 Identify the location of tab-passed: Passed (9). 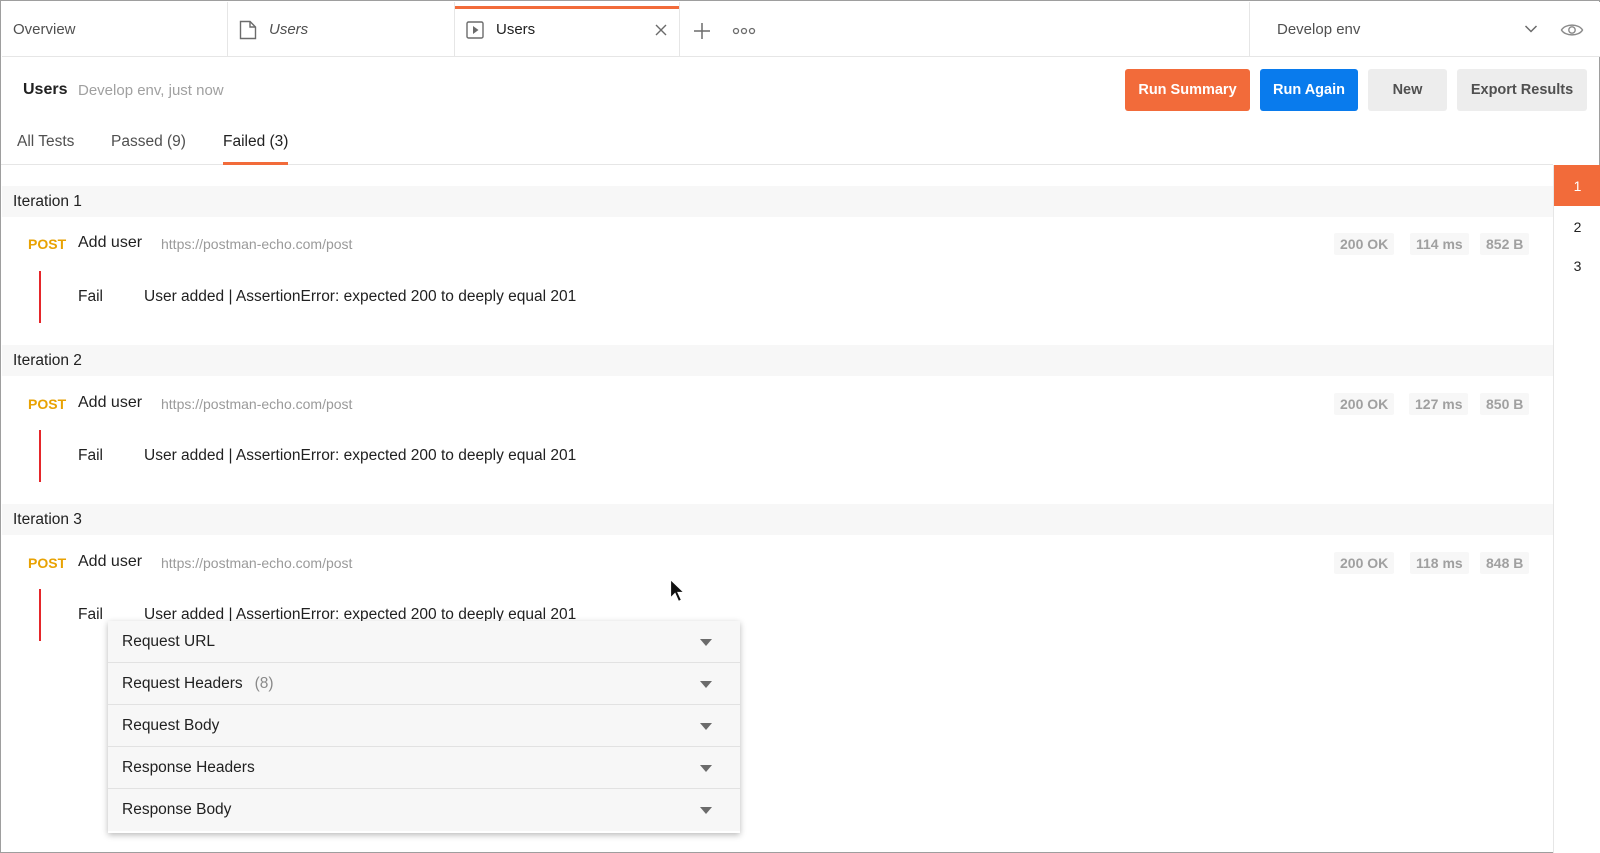
(148, 149).